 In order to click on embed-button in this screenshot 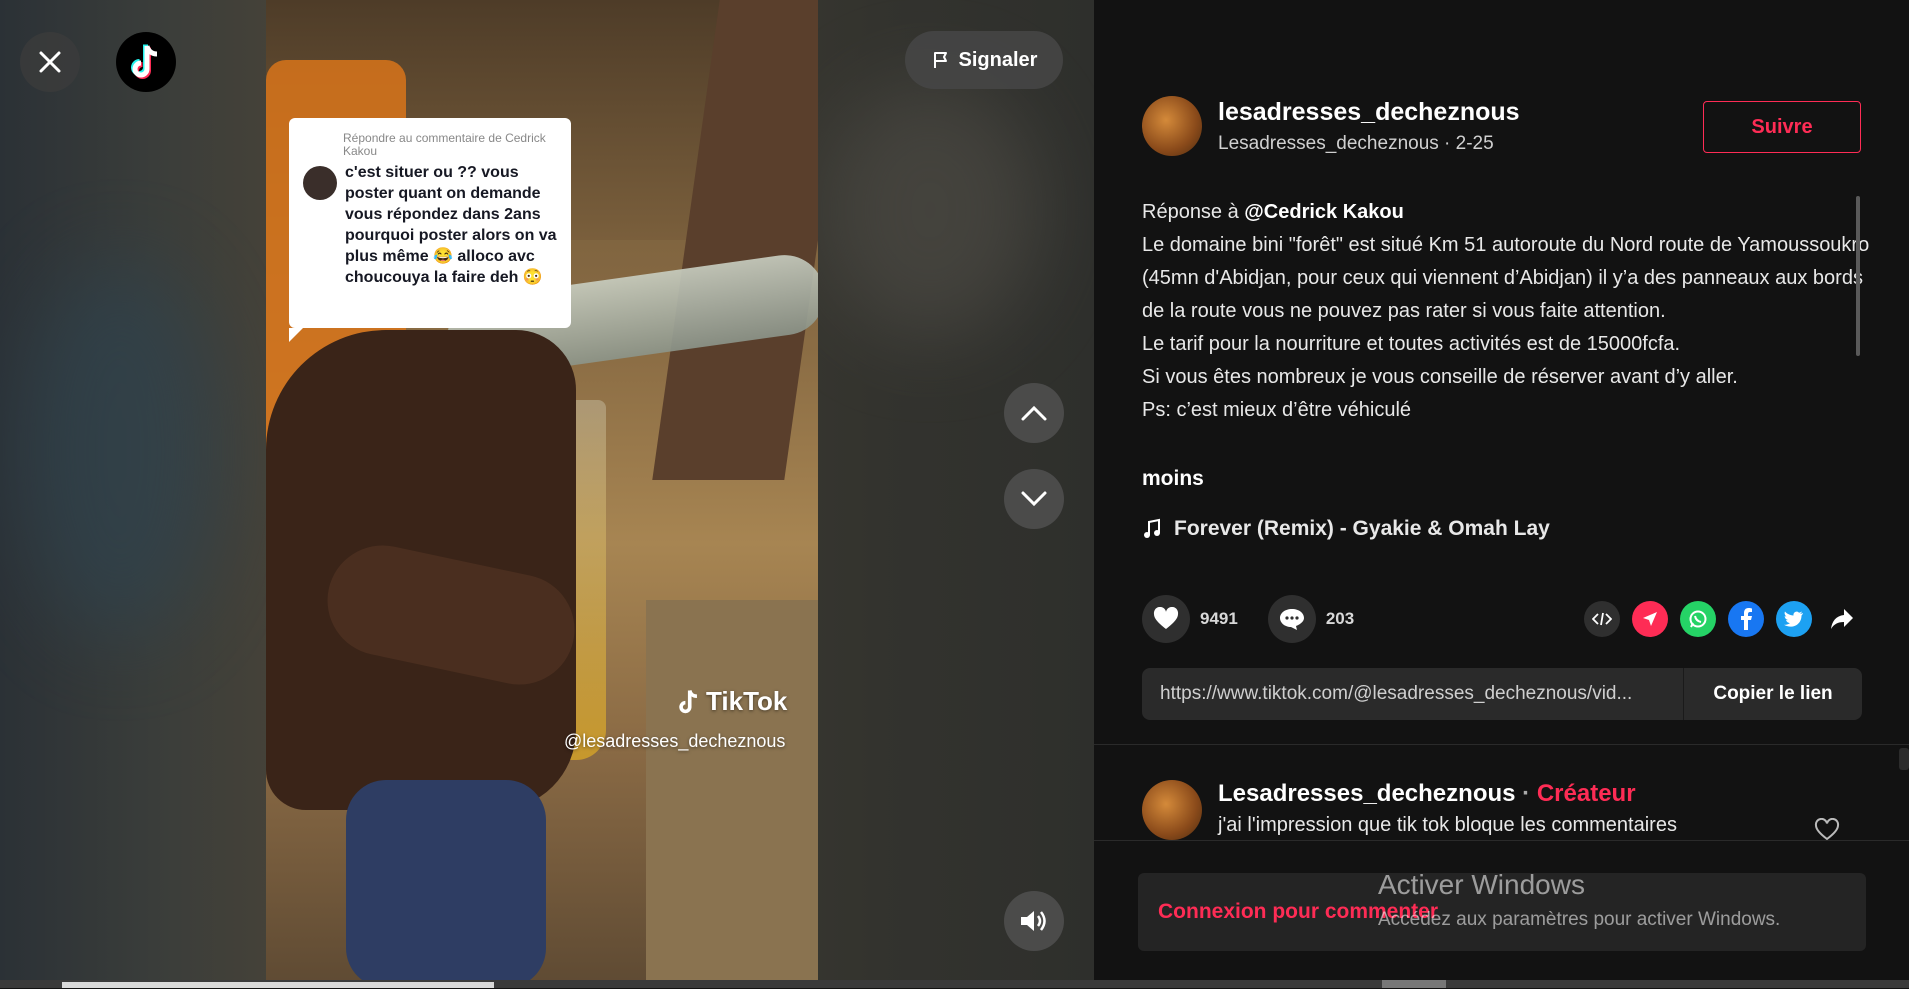, I will do `click(1602, 619)`.